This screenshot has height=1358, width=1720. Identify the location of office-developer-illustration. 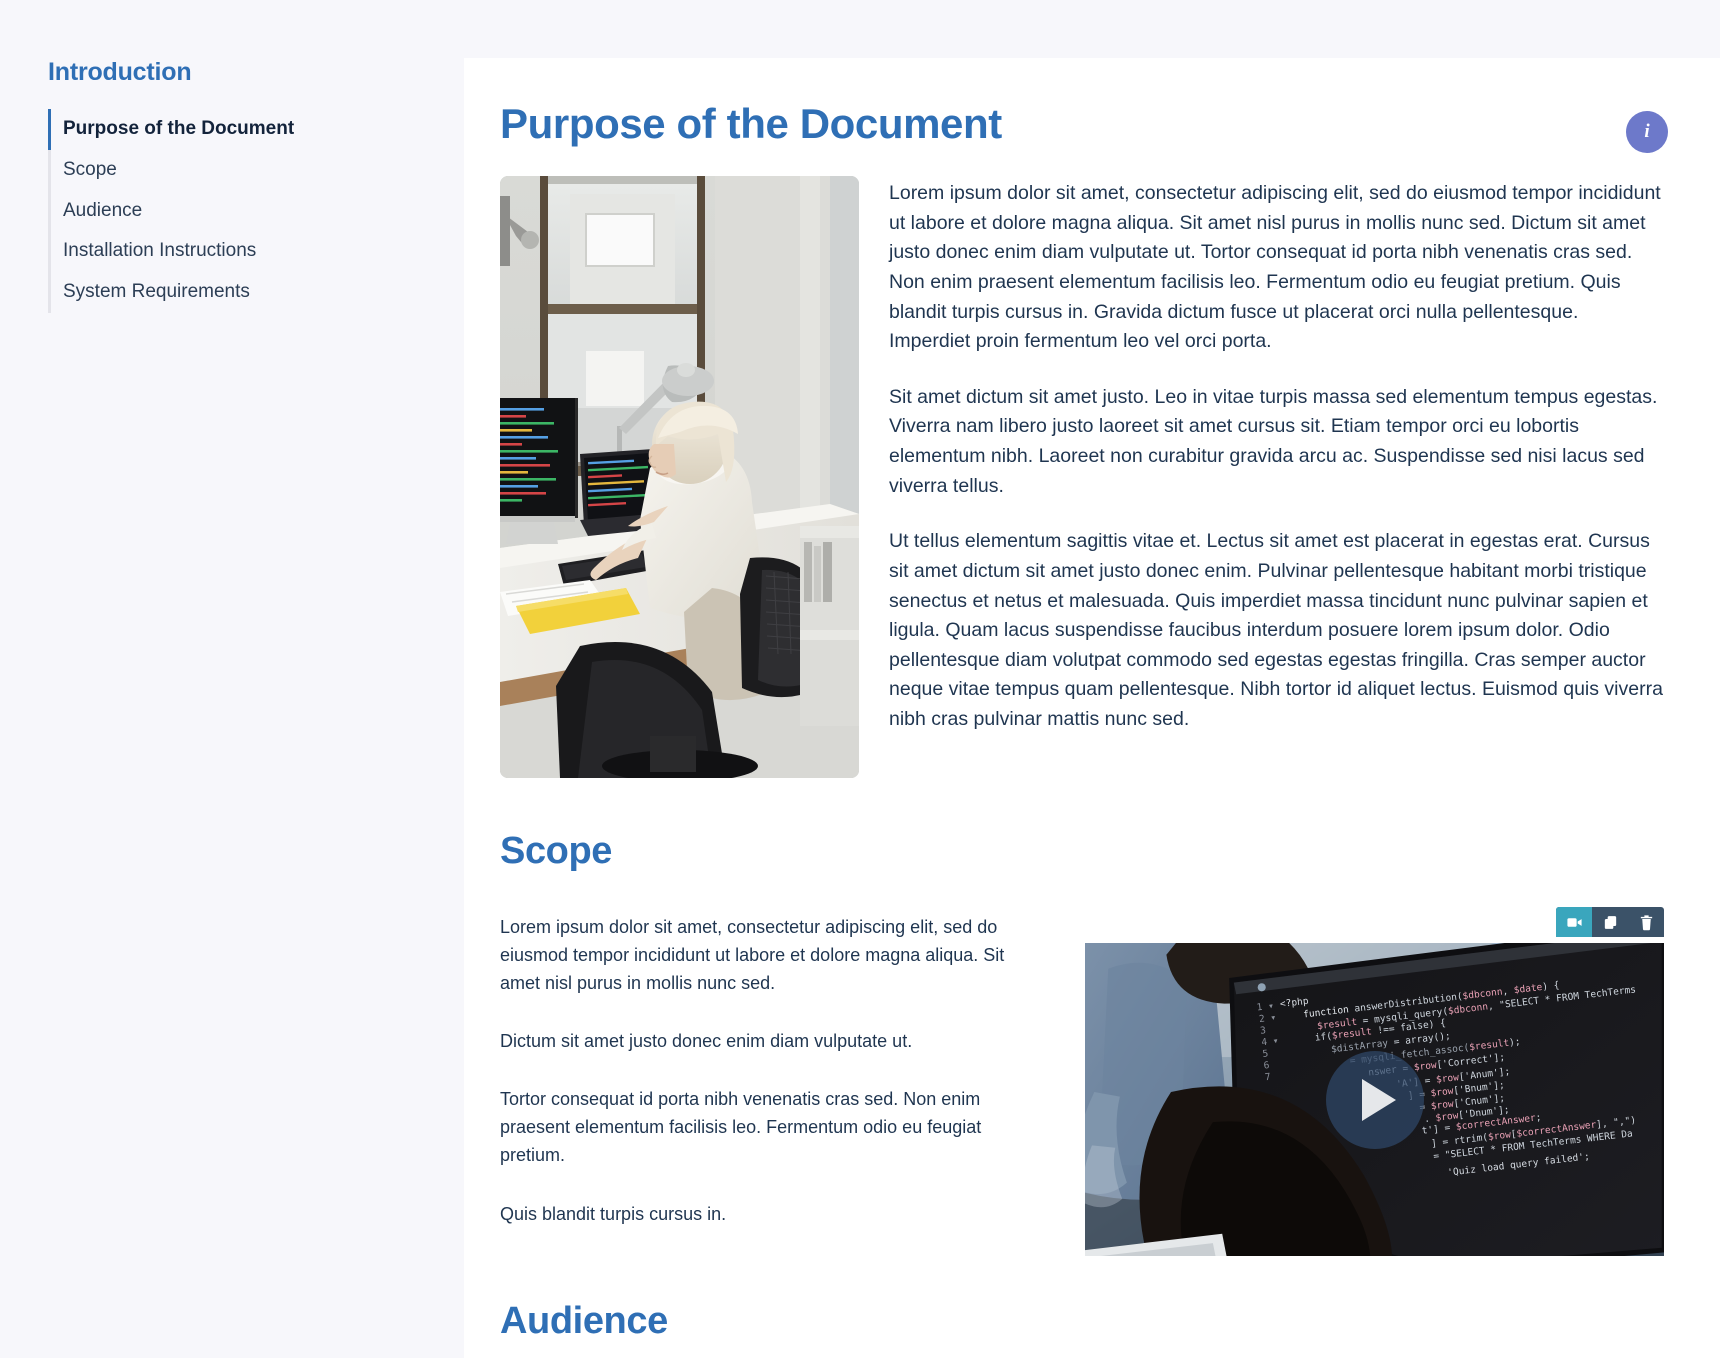
(679, 477).